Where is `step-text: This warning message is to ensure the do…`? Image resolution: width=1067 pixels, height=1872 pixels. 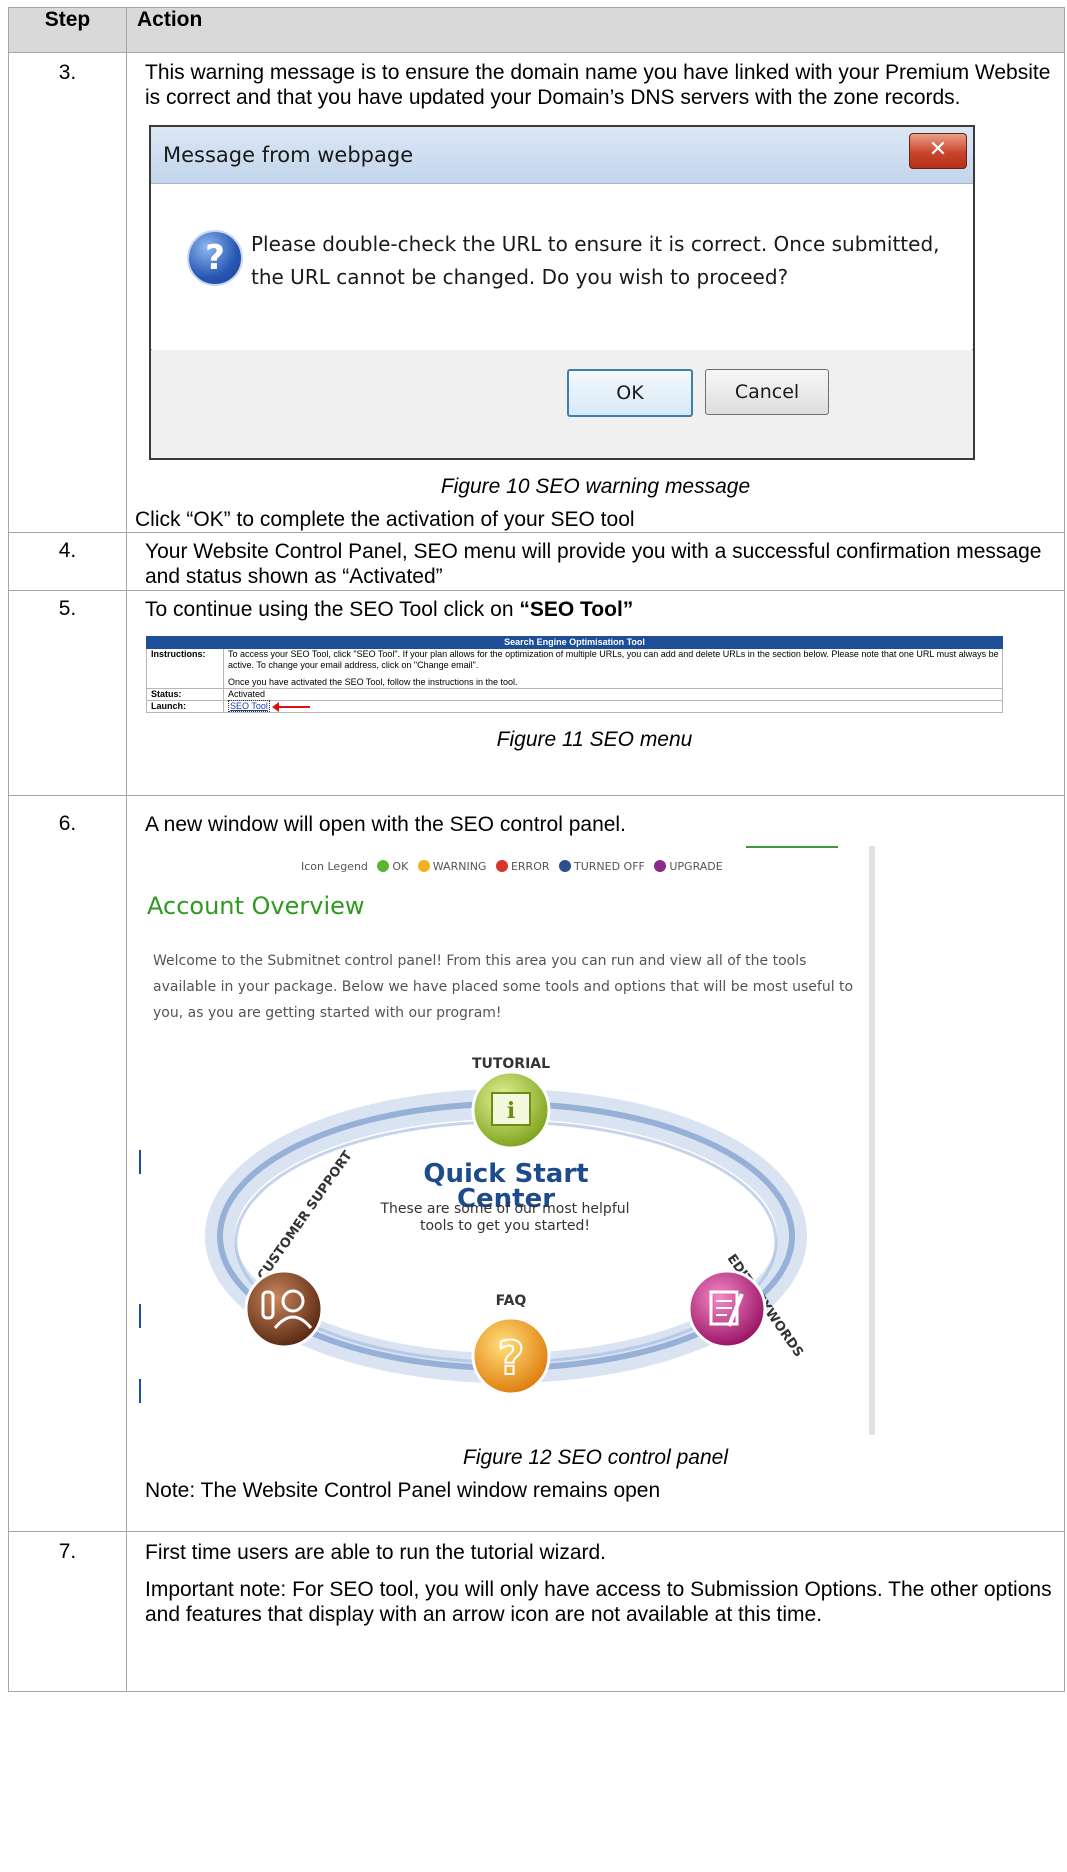 step-text: This warning message is to ensure the do… is located at coordinates (598, 85).